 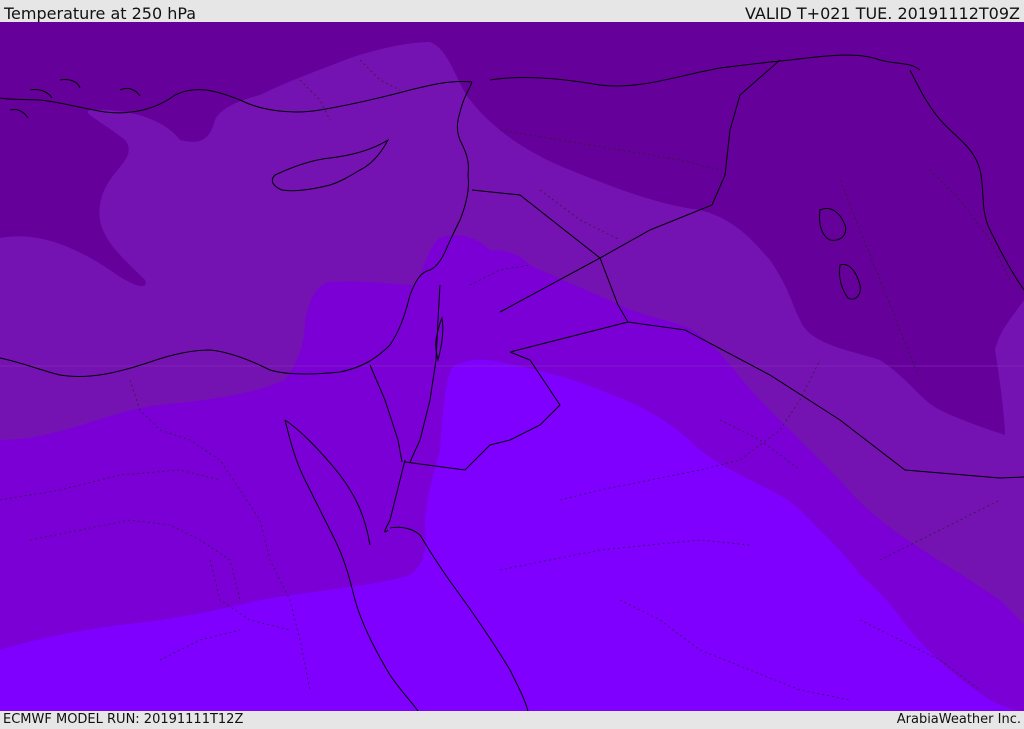 What do you see at coordinates (123, 719) in the screenshot?
I see `model-run-label: ECMWF MODEL RUN: 20191111T12Z` at bounding box center [123, 719].